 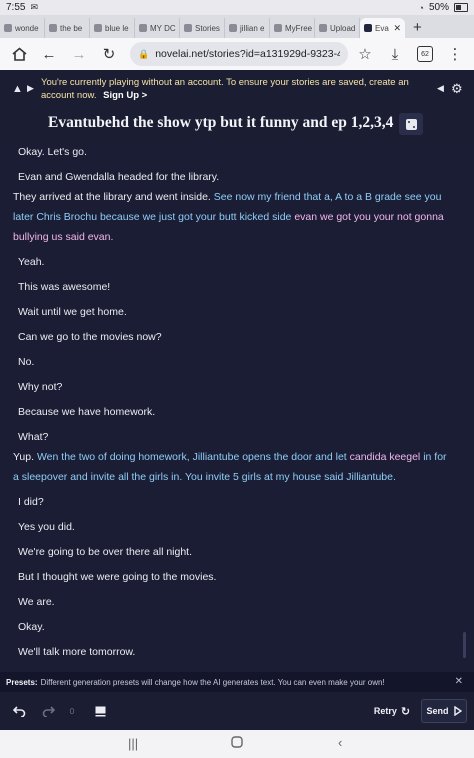 What do you see at coordinates (237, 7) in the screenshot?
I see `status-bar: 7:55 ✉ ◔ 50%` at bounding box center [237, 7].